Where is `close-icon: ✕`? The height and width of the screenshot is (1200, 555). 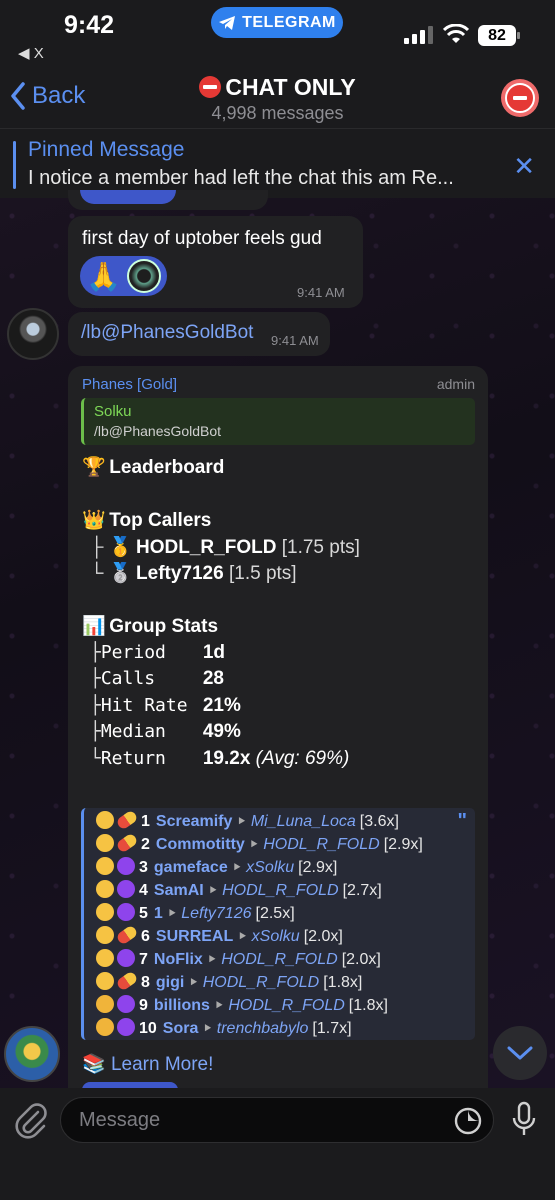 close-icon: ✕ is located at coordinates (524, 166).